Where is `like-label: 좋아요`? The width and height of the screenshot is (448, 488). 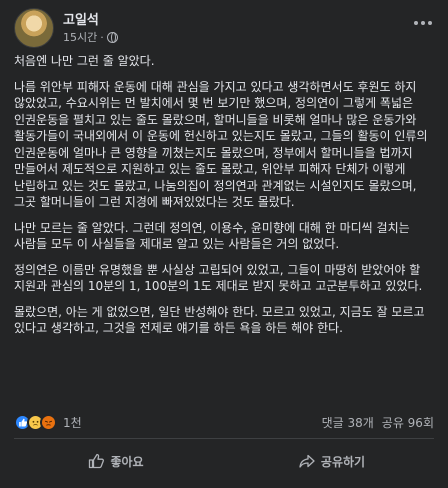 like-label: 좋아요 is located at coordinates (127, 461).